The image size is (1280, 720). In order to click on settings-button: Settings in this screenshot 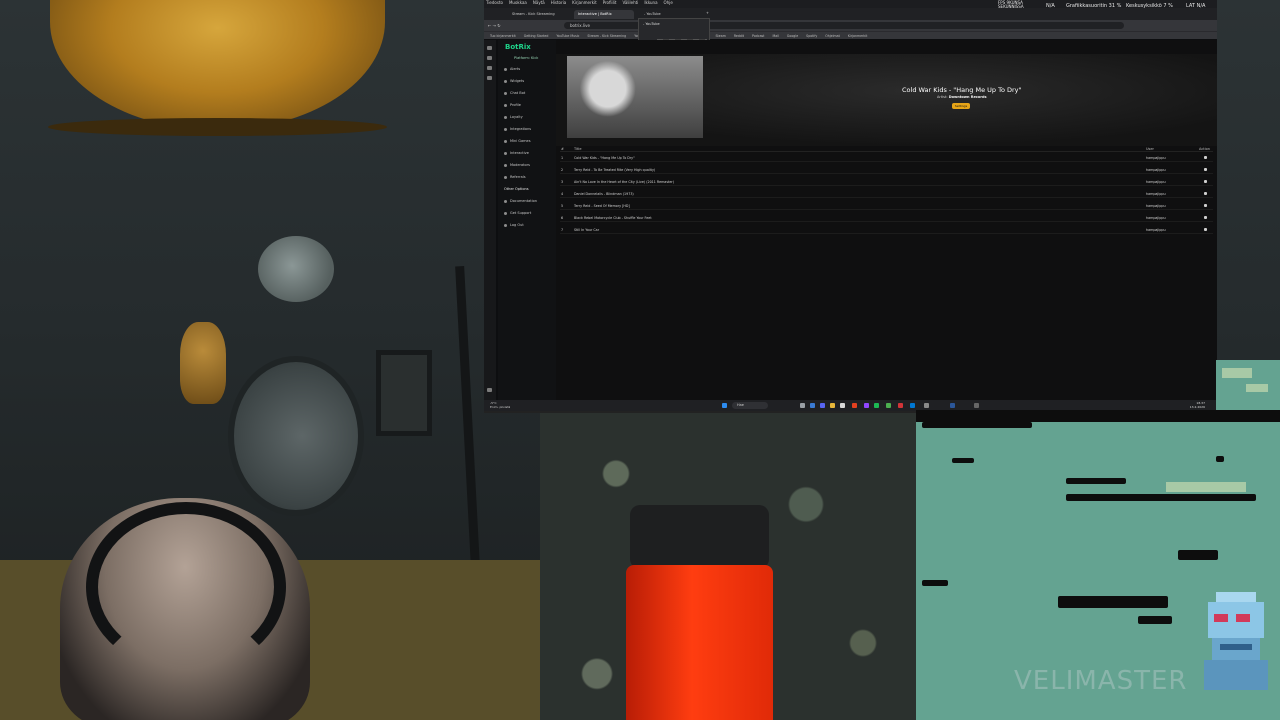, I will do `click(961, 106)`.